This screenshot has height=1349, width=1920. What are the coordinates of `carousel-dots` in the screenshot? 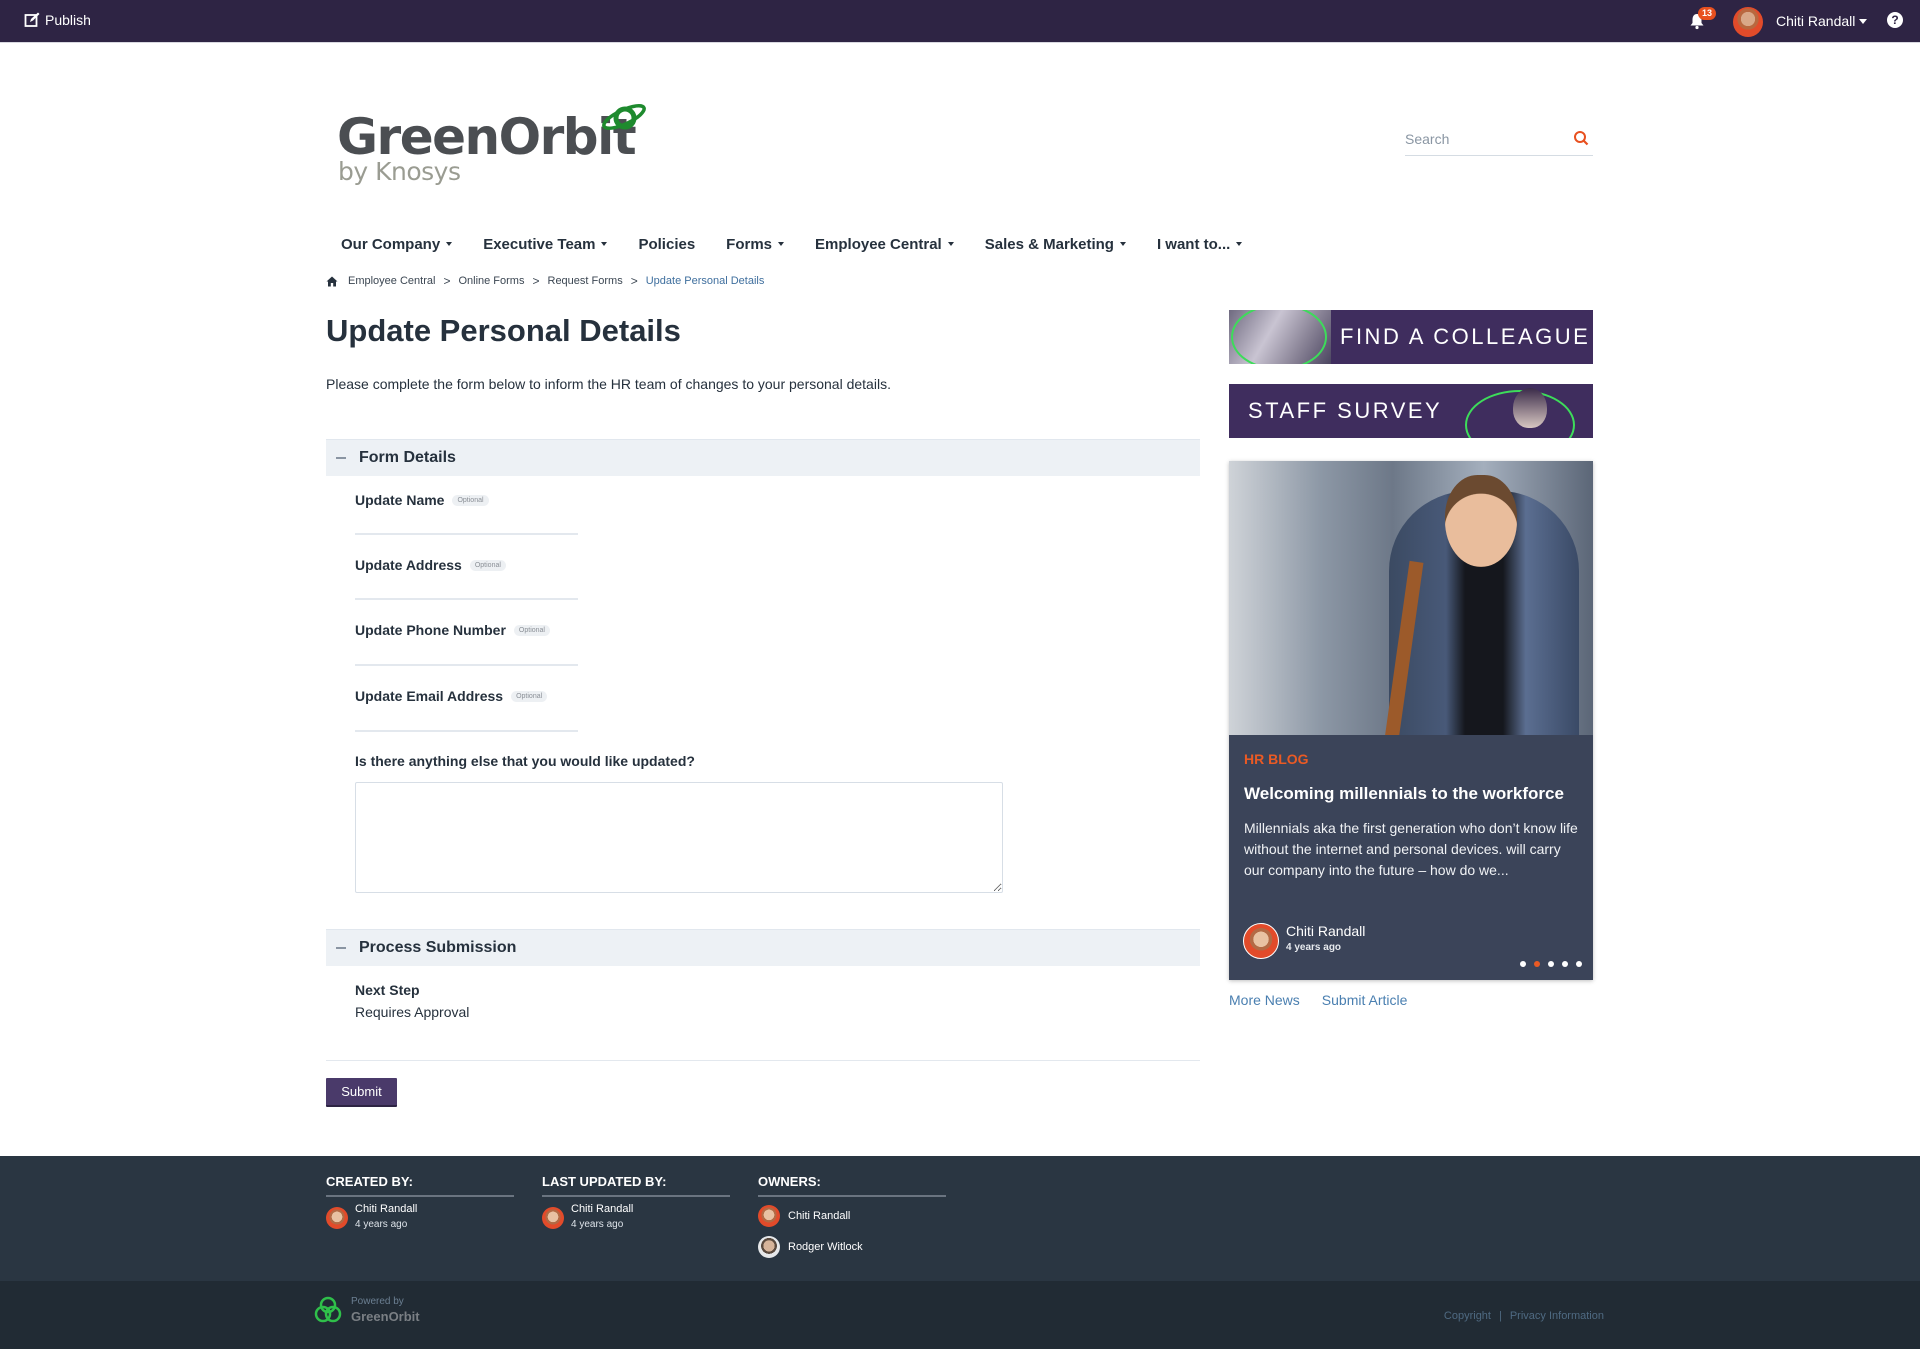 It's located at (1551, 964).